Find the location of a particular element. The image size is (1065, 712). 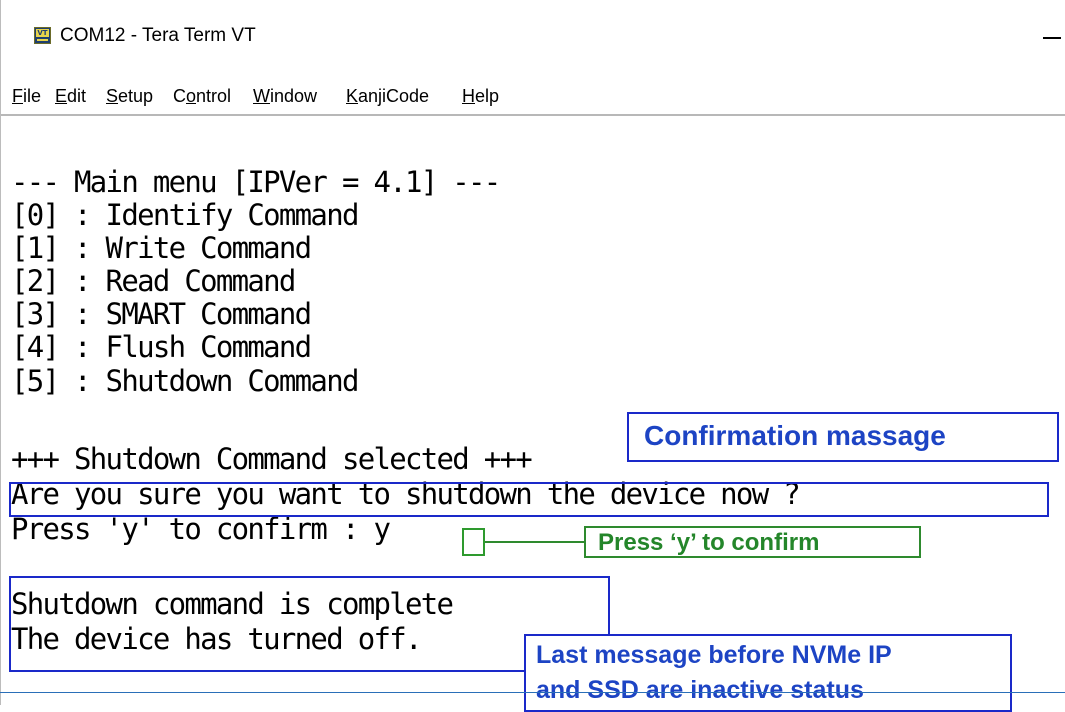

window-bottom-border is located at coordinates (532, 692).